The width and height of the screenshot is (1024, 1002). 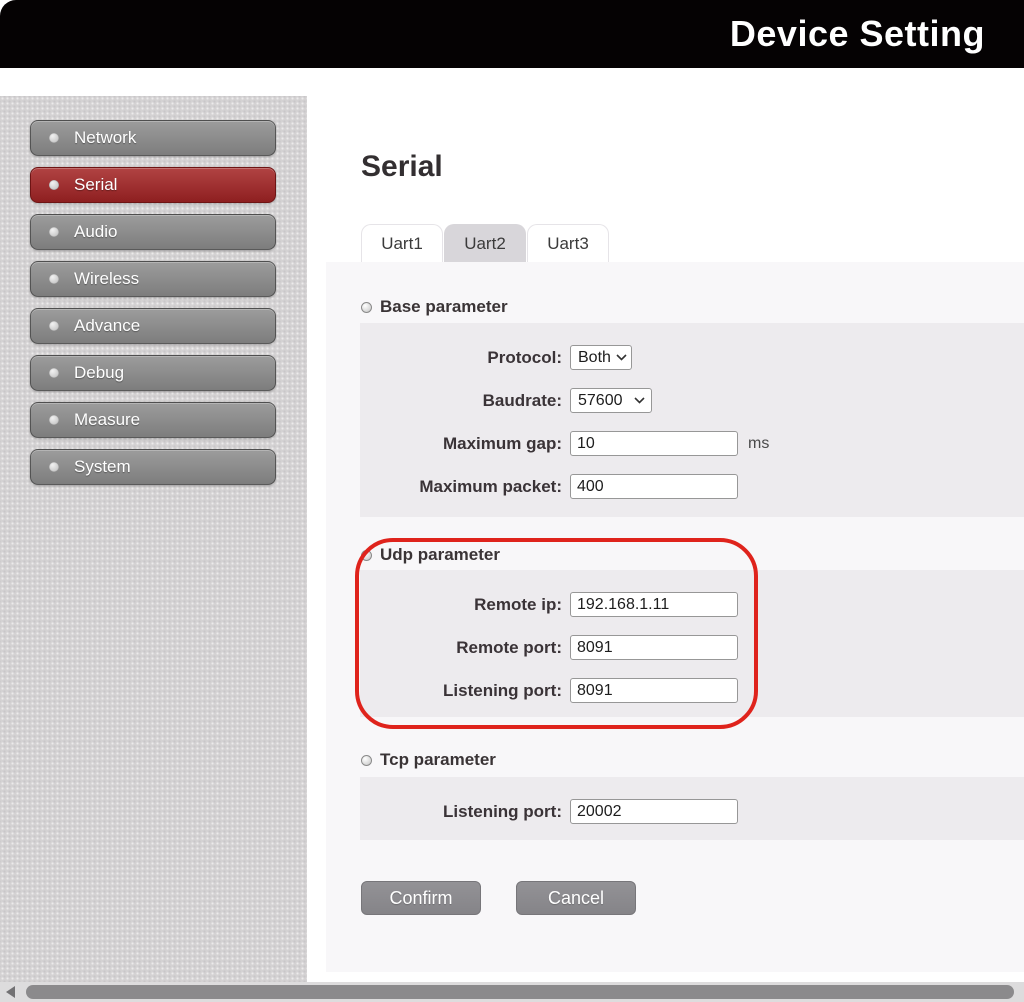 I want to click on tcp-listening-port-label: Listening port:, so click(x=502, y=811).